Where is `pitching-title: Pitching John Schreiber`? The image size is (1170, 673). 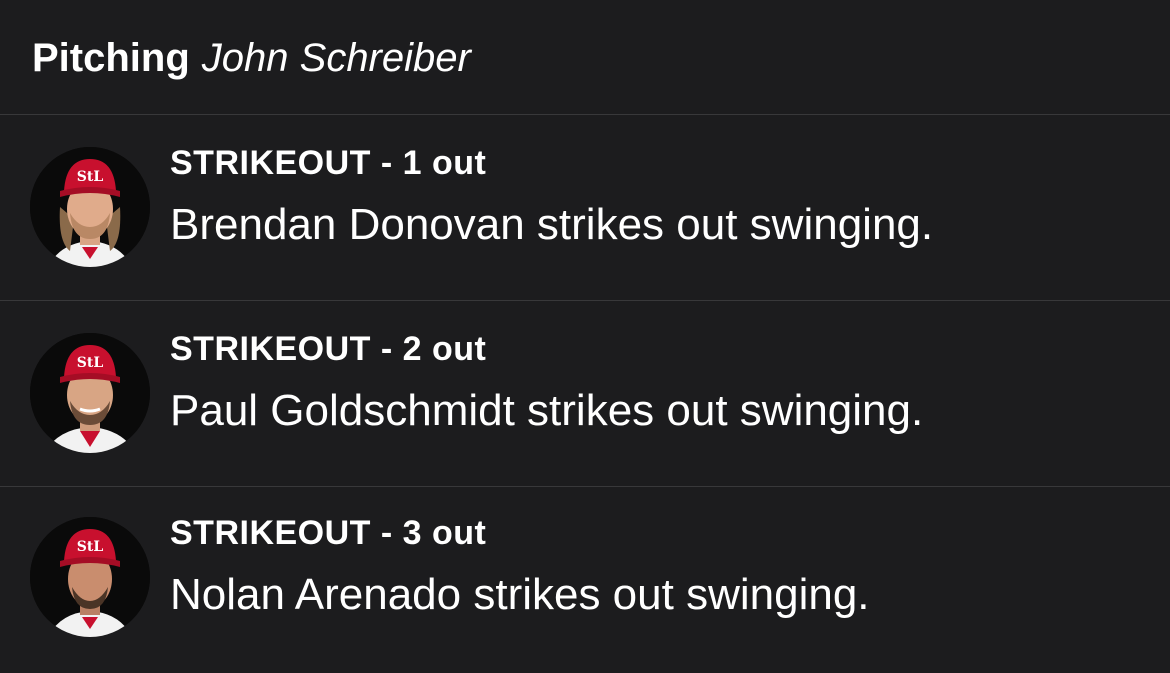
pitching-title: Pitching John Schreiber is located at coordinates (251, 58).